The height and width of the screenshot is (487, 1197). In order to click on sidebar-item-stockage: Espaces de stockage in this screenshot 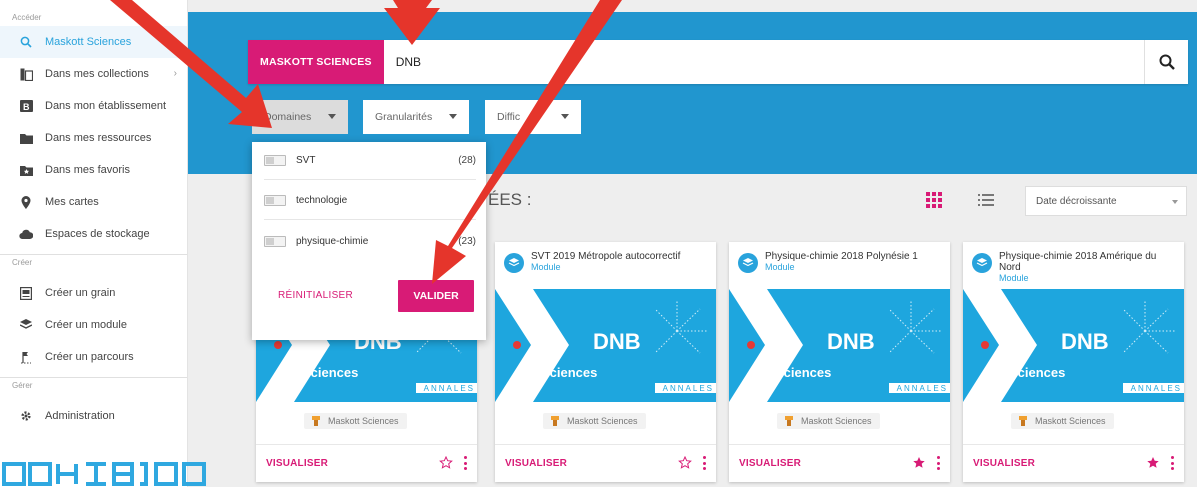, I will do `click(93, 234)`.